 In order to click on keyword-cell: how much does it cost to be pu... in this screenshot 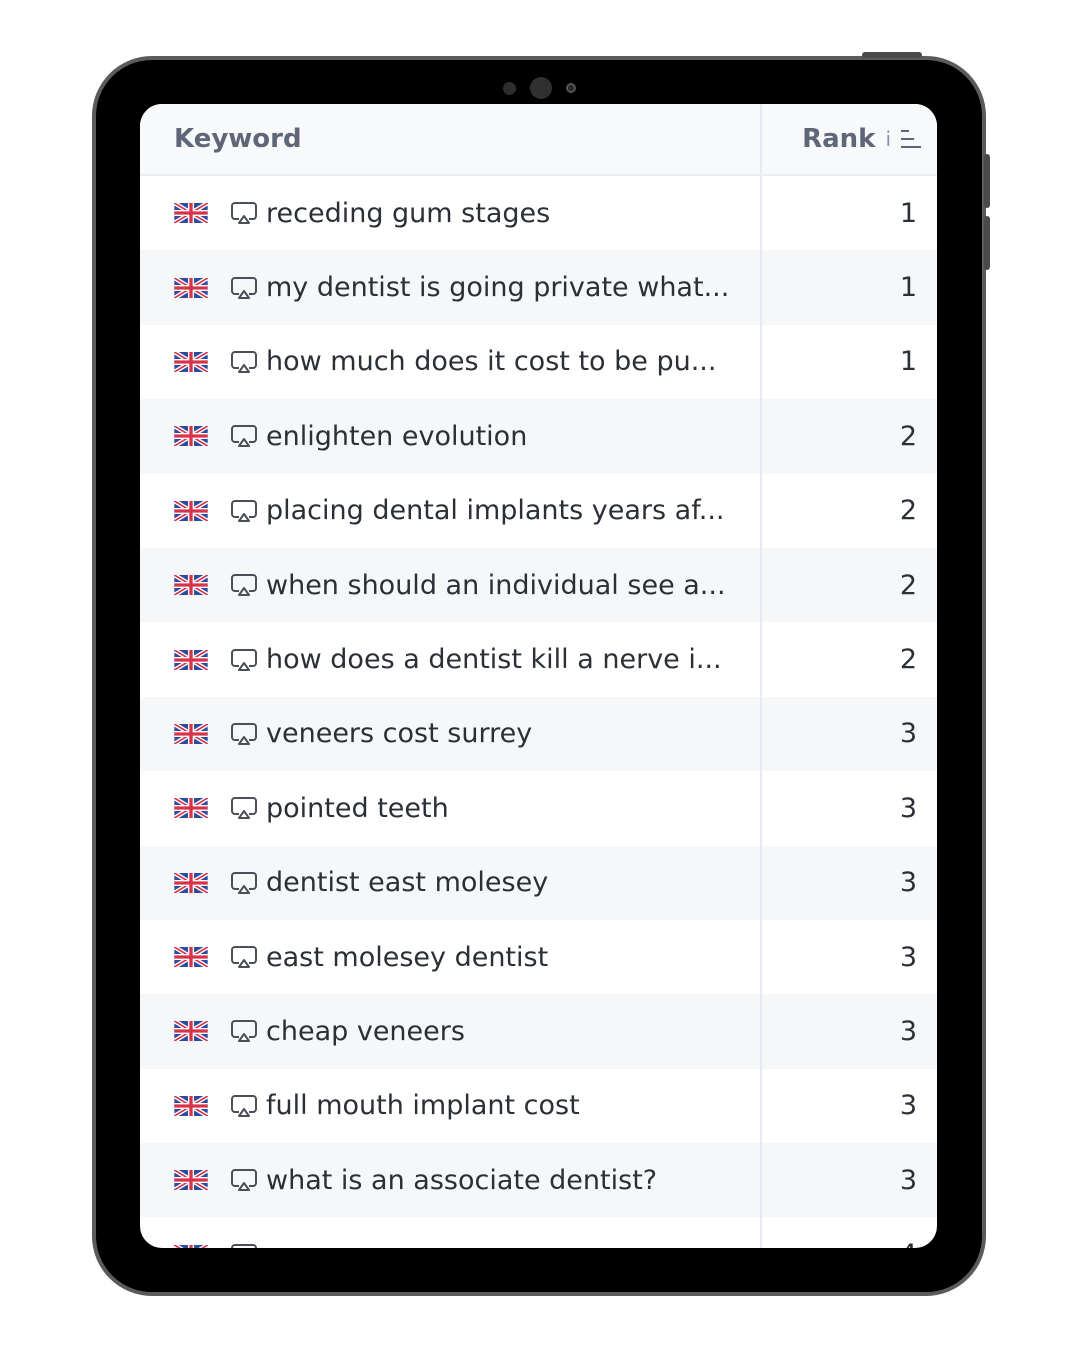, I will do `click(450, 362)`.